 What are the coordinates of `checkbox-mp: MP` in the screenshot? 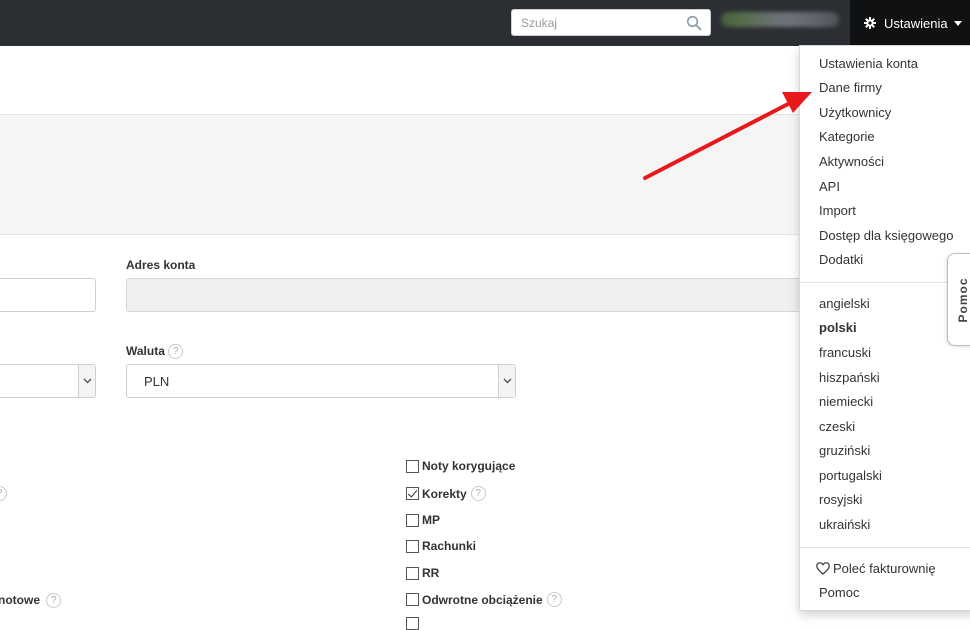 It's located at (423, 520).